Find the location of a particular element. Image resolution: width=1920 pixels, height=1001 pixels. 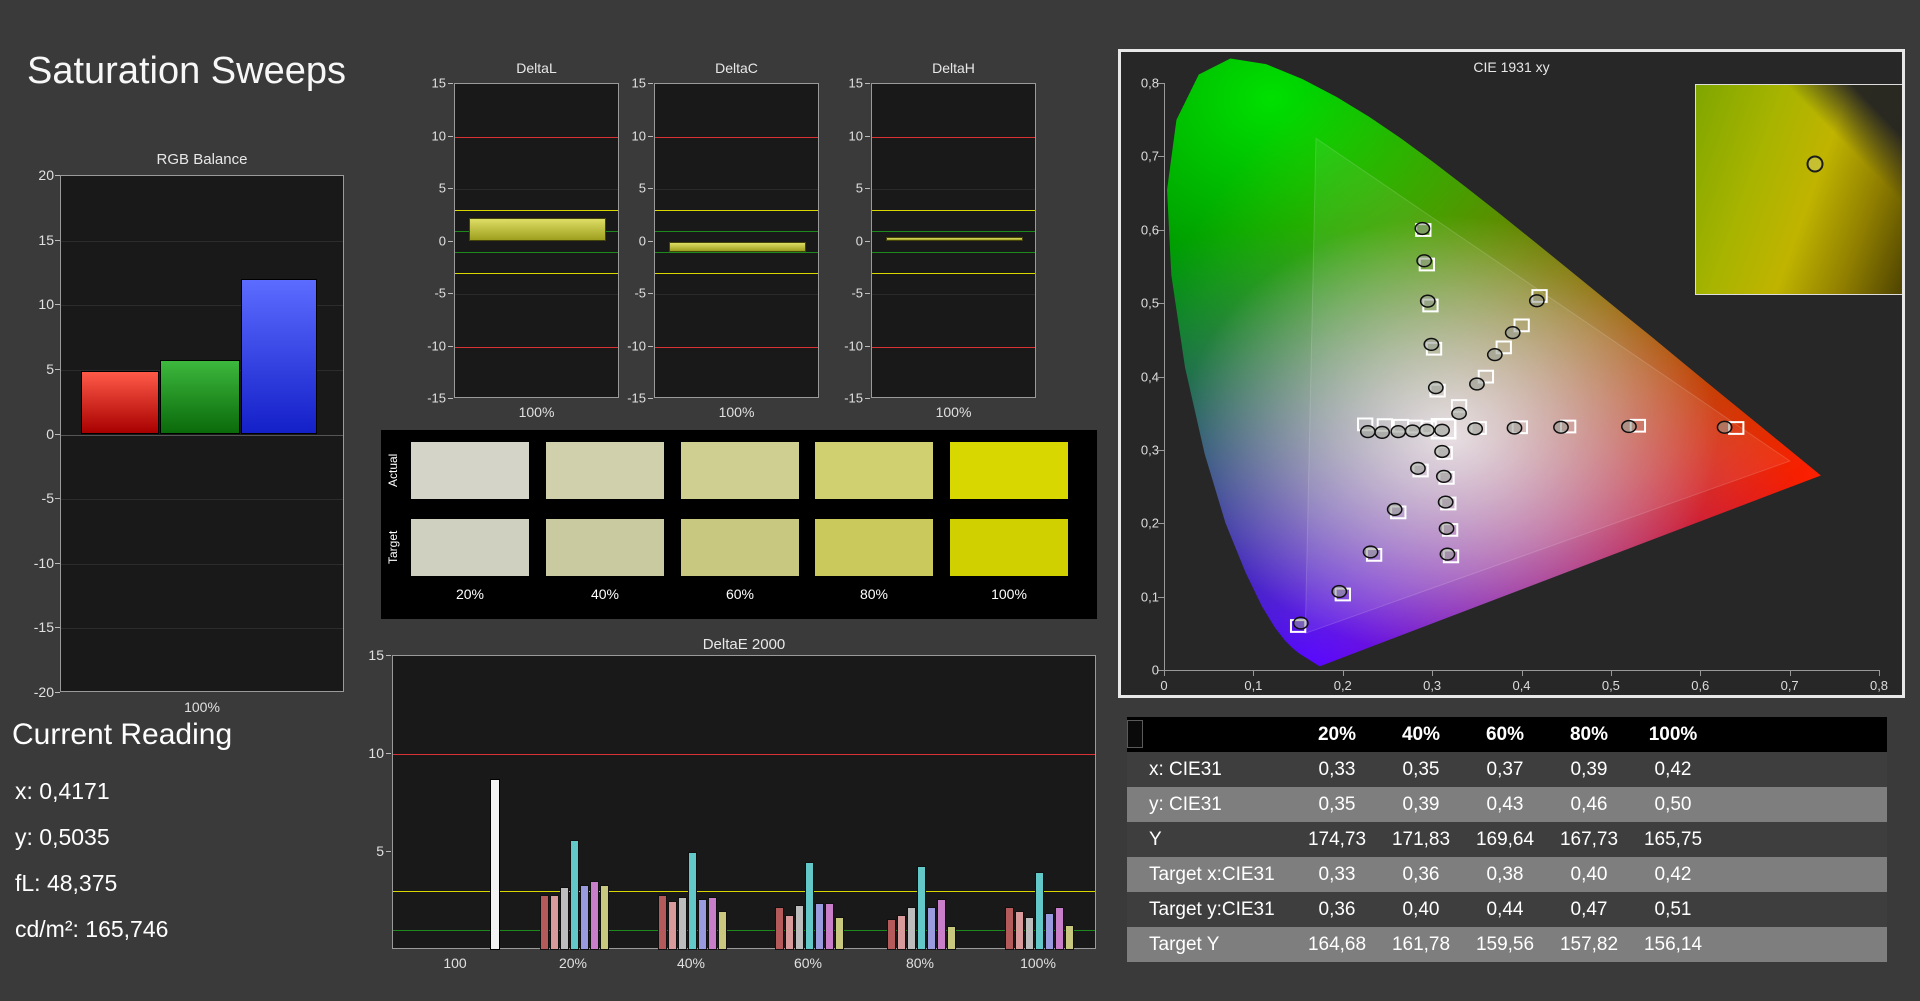

table-row-label: Target y:CIE31 is located at coordinates (1212, 909).